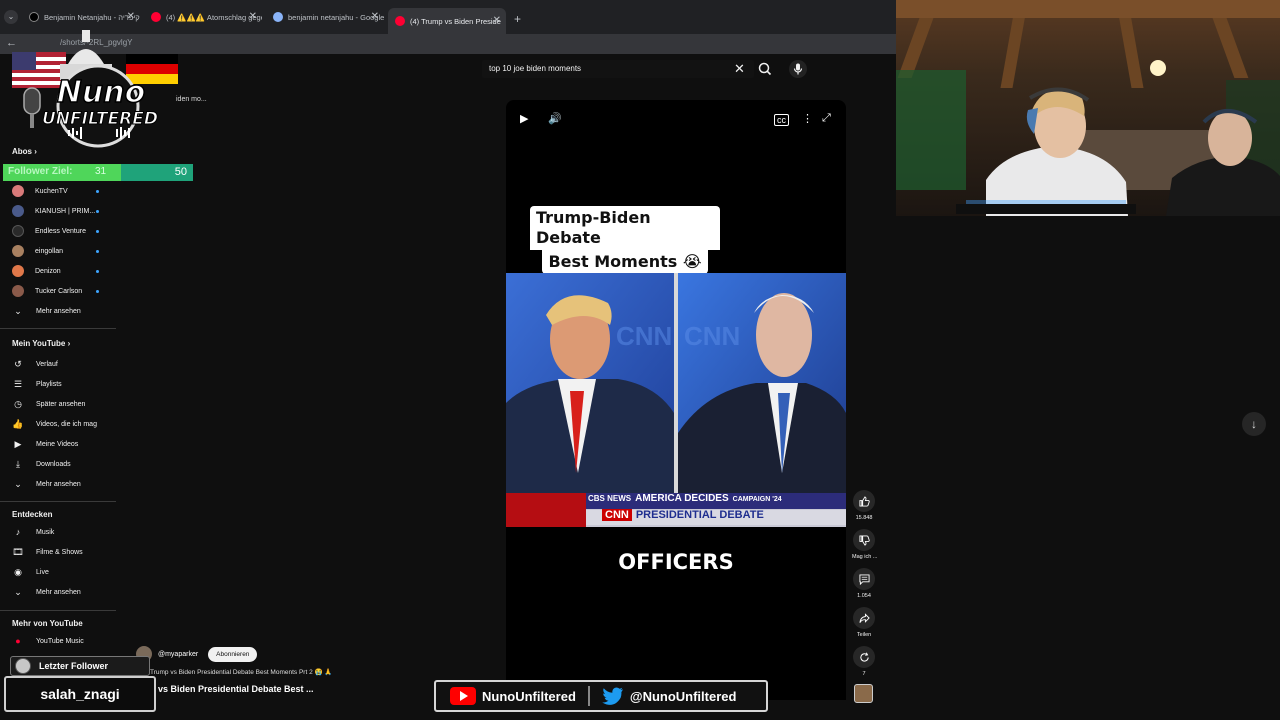 The image size is (1280, 720). Describe the element at coordinates (699, 515) in the screenshot. I see `presidential-debate-label: PRESIDENTIAL DEBATE` at that location.